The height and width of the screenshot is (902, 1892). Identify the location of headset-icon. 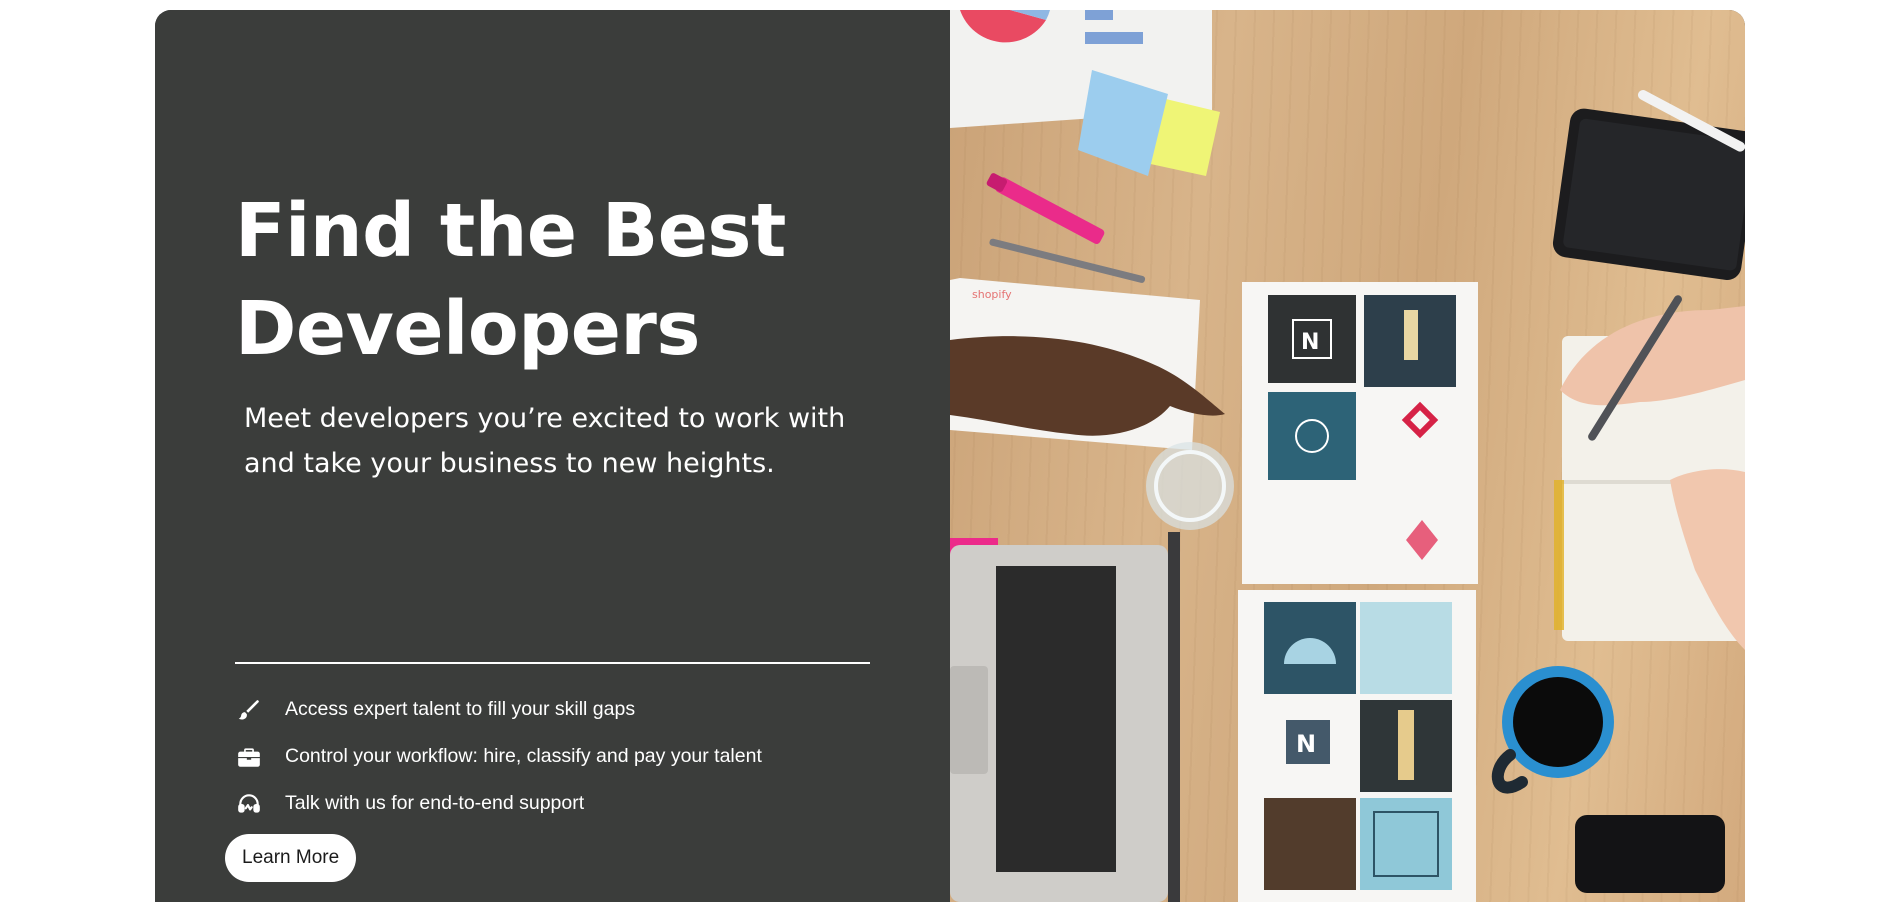
(249, 804).